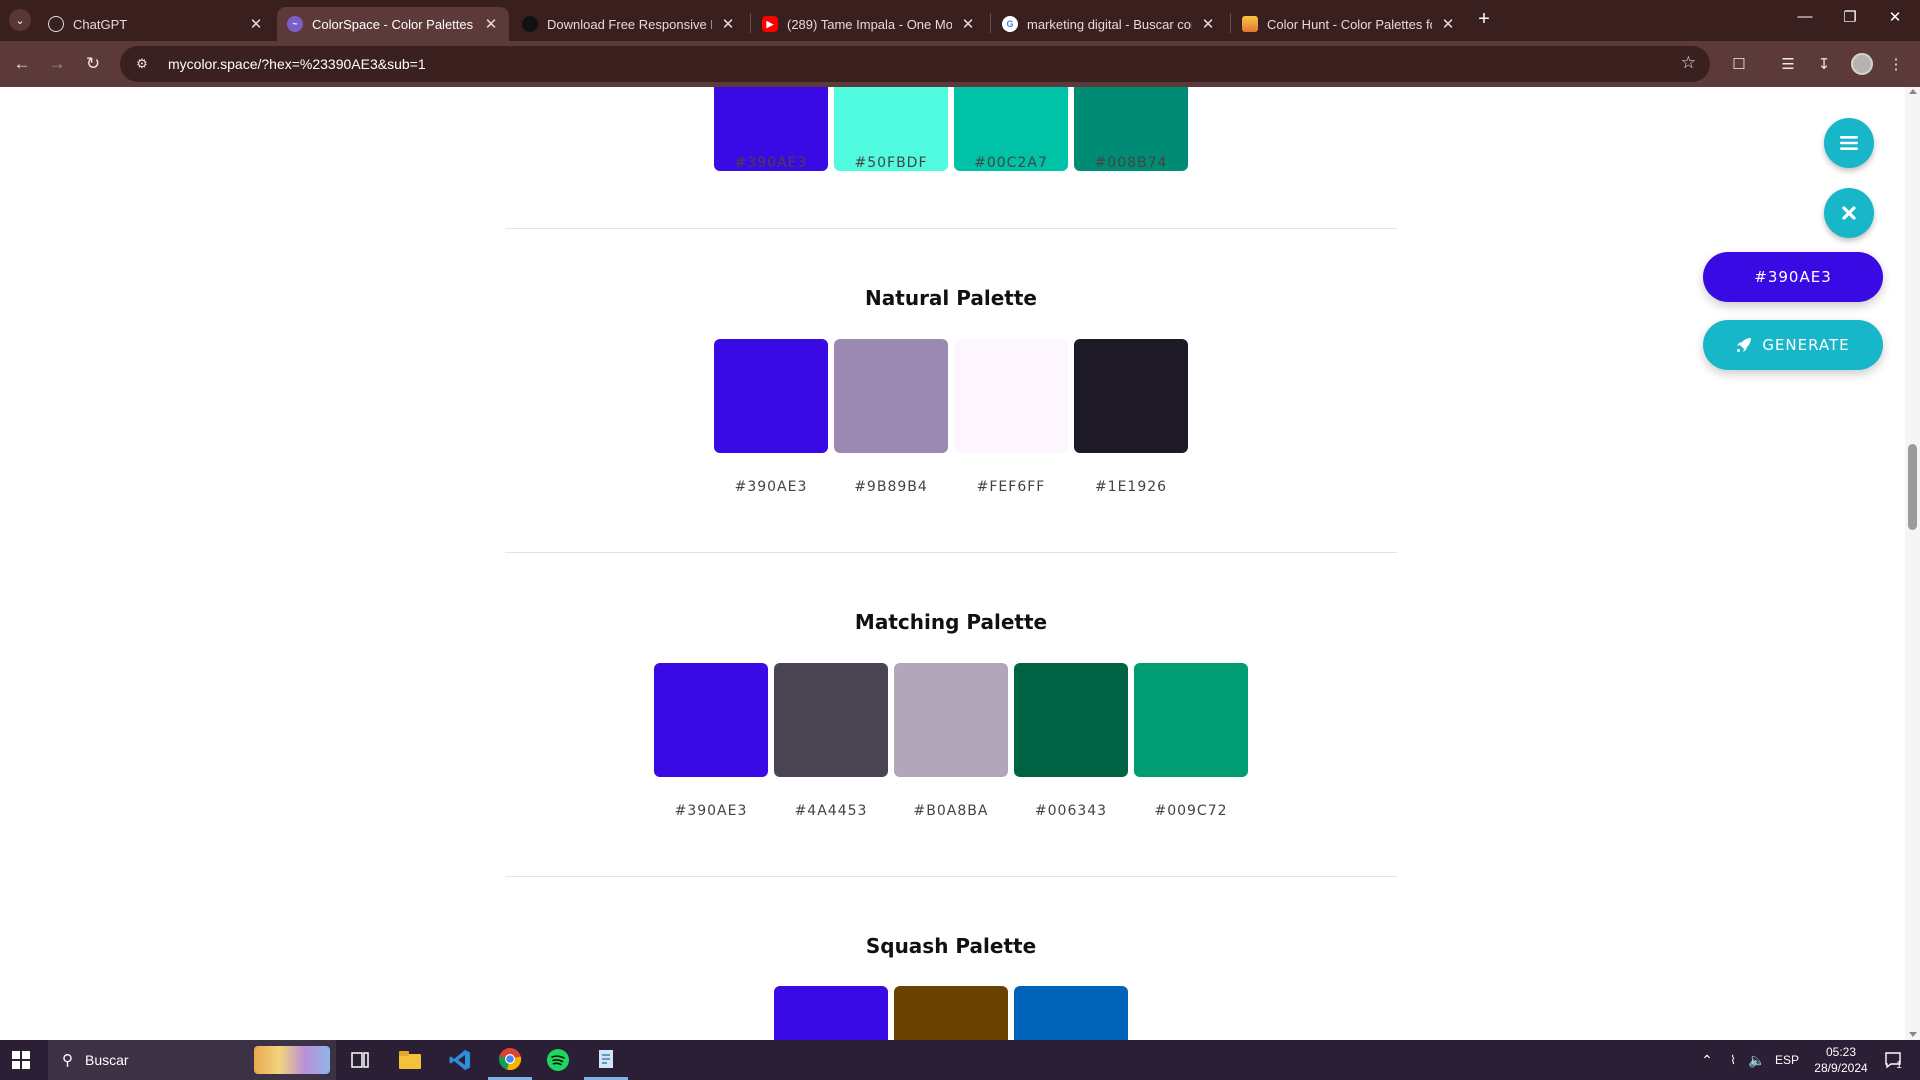 This screenshot has height=1080, width=1920. I want to click on tab-title: marketing digital - Buscar con G, so click(1109, 24).